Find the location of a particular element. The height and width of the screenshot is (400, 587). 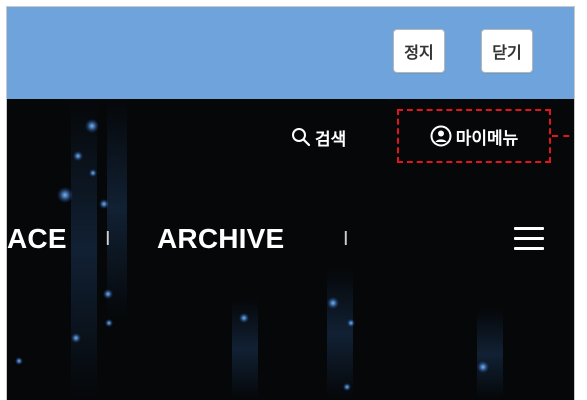

main-nav: ACE I ARCHIVE I is located at coordinates (290, 239).